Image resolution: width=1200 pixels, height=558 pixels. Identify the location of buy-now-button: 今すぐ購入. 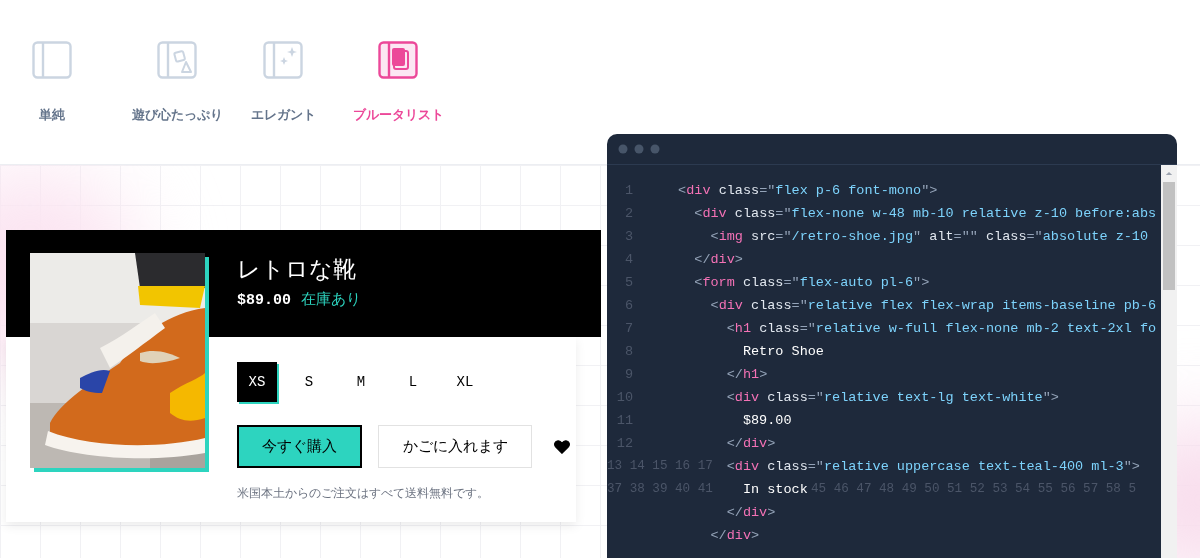
(300, 446).